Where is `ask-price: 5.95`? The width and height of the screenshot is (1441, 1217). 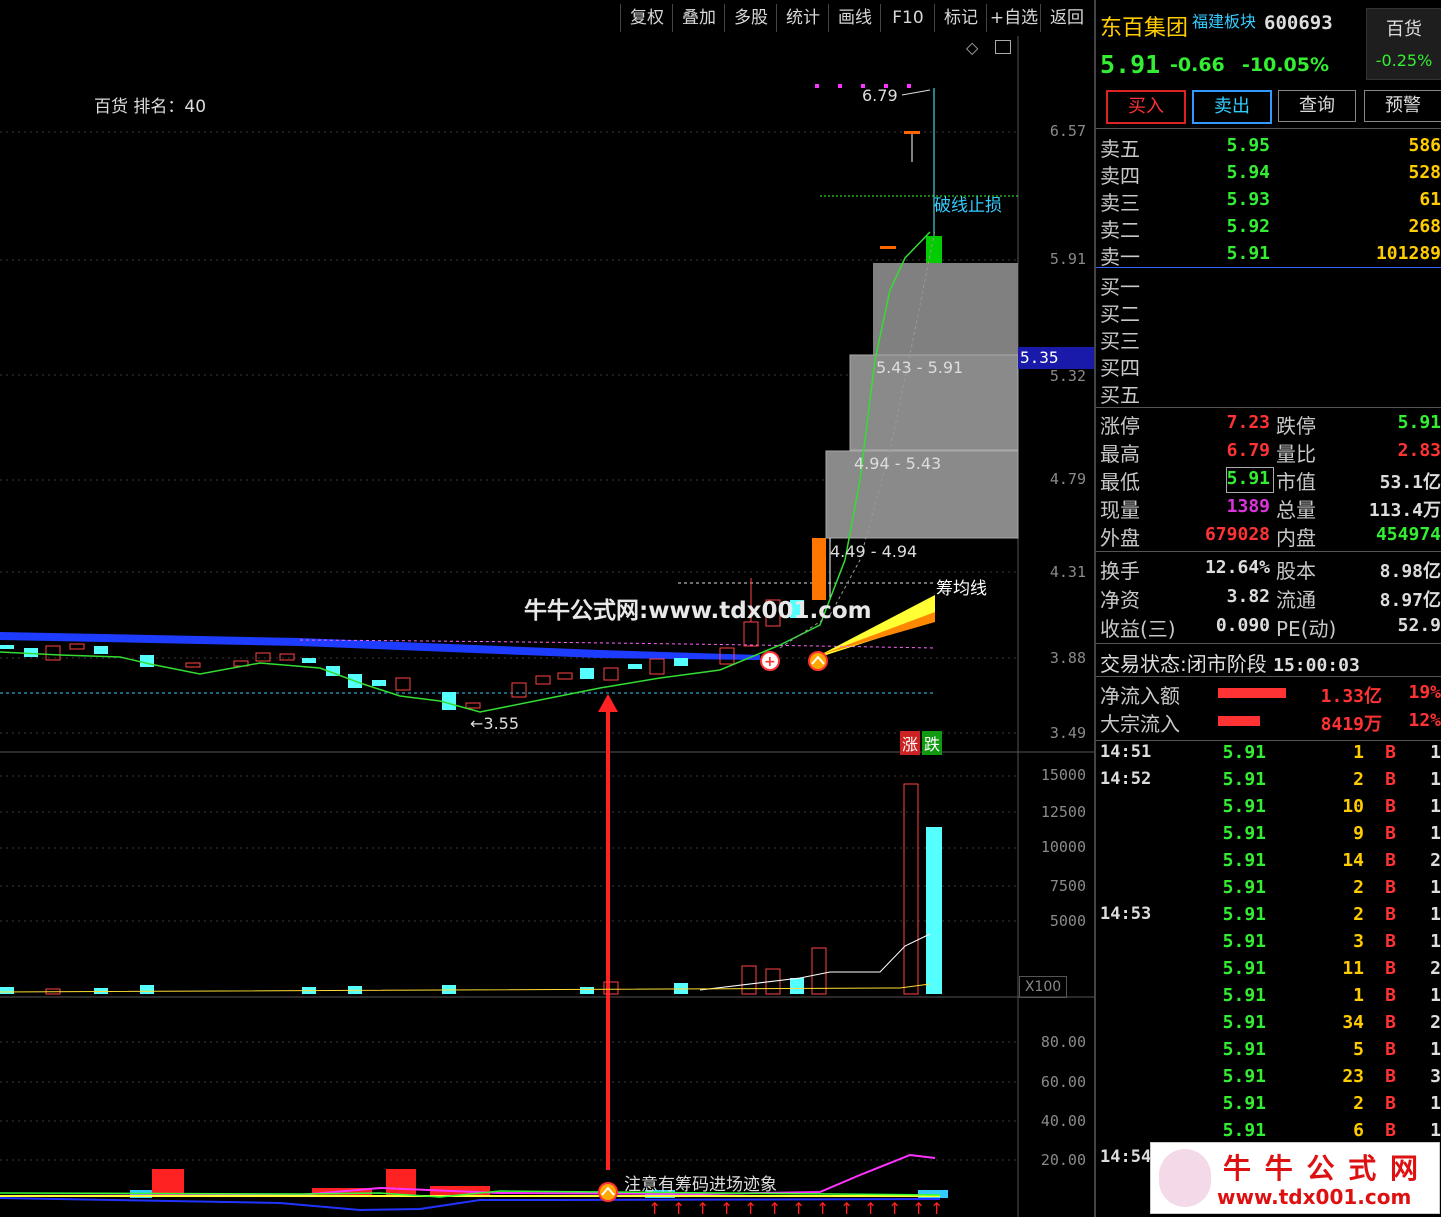
ask-price: 5.95 is located at coordinates (1238, 145).